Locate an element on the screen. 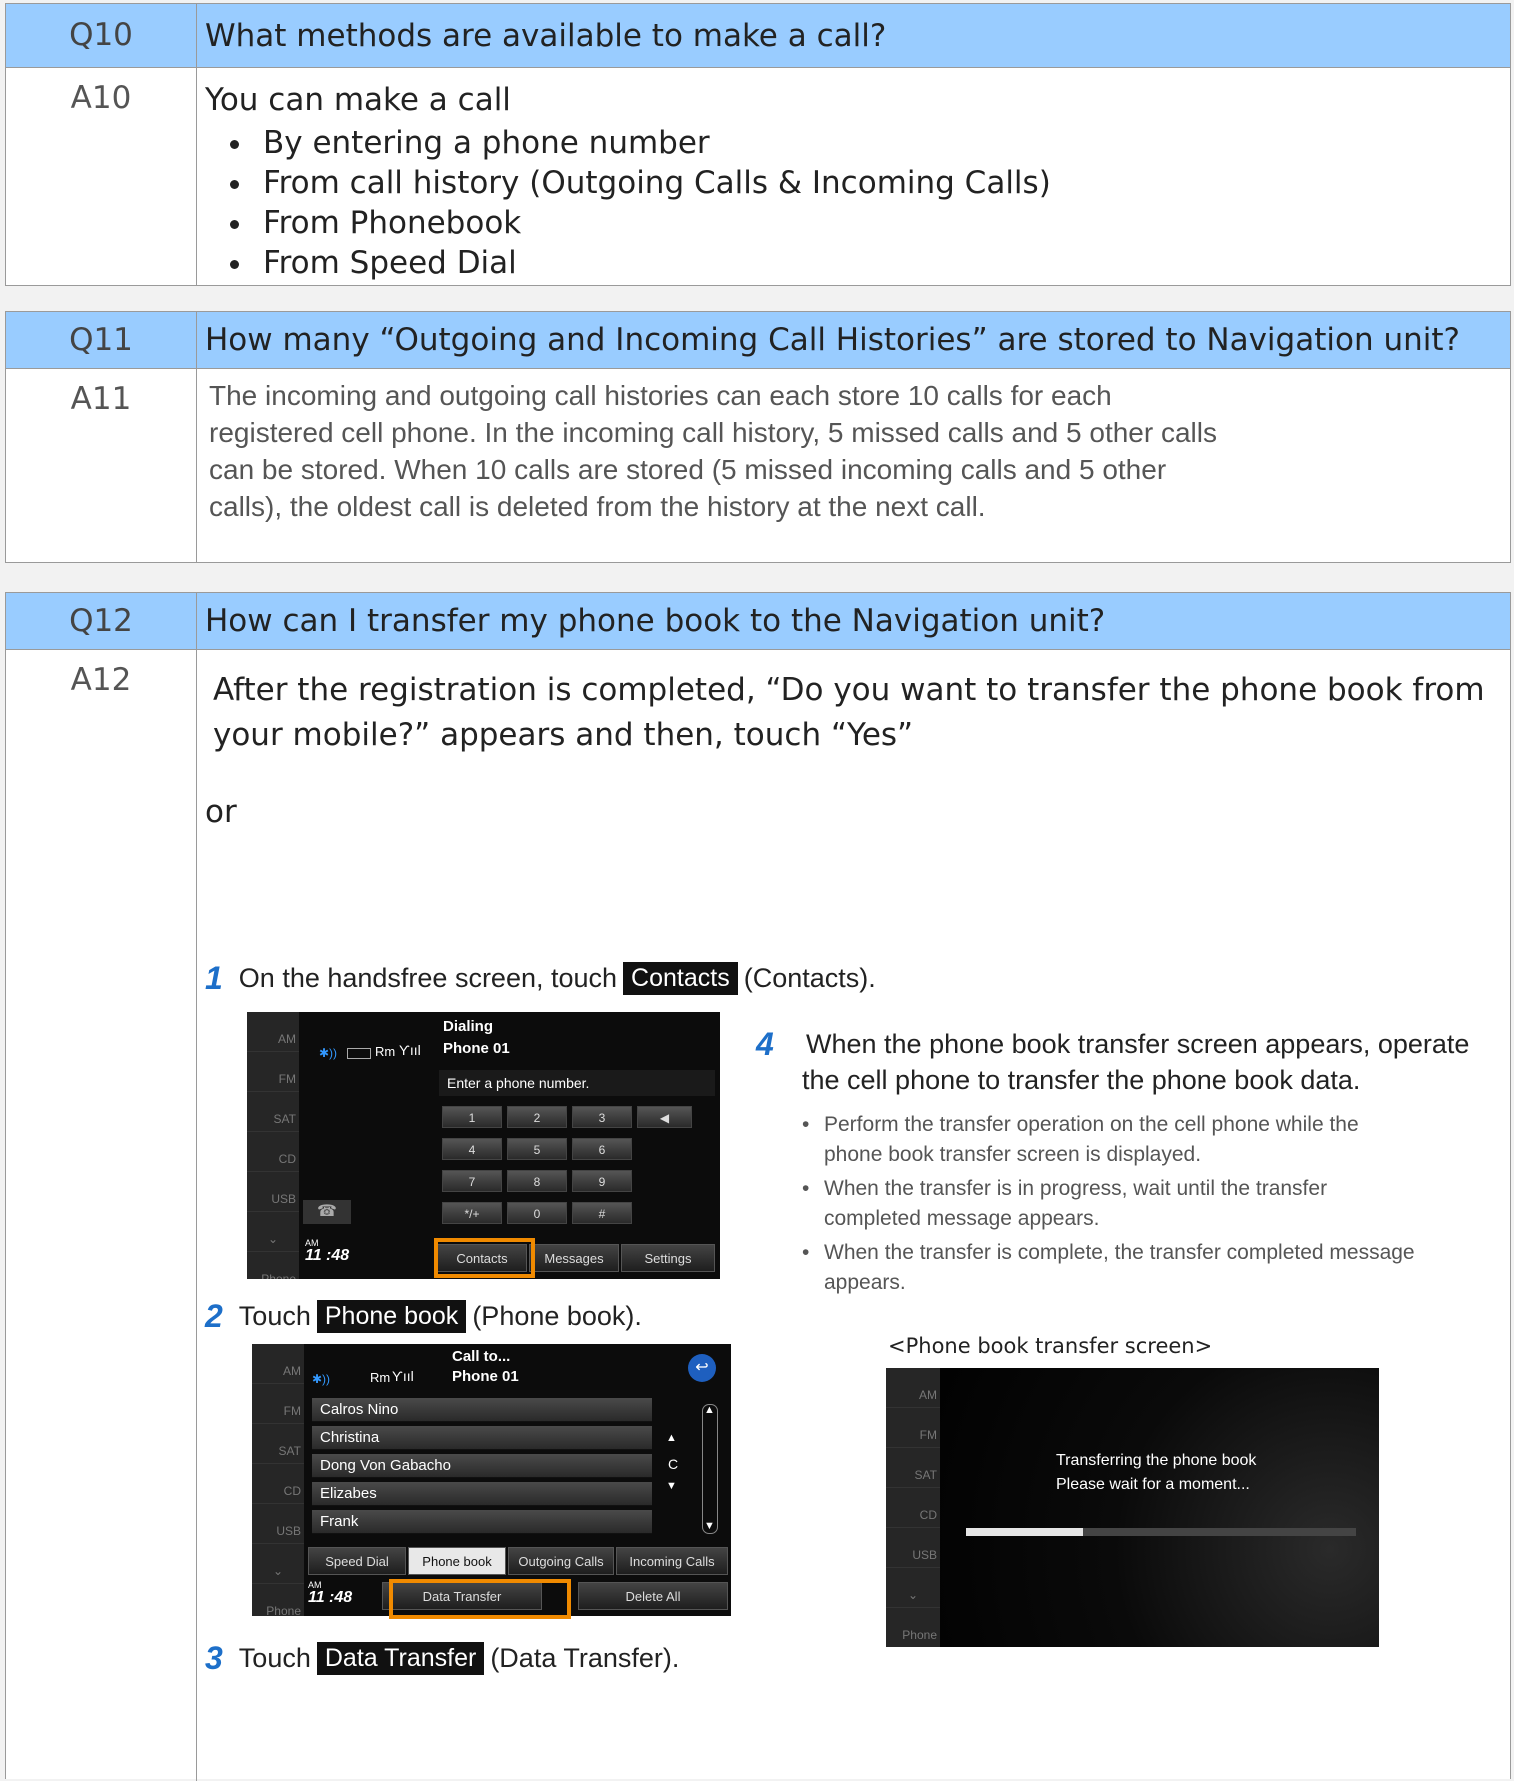 The width and height of the screenshot is (1514, 1781). data-transfer-chip: Data Transfer is located at coordinates (400, 1658).